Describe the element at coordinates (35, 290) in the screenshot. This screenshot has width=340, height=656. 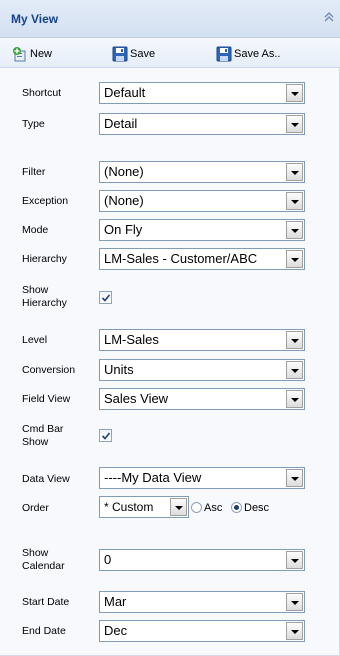
I see `show-hierarchy-label-line1: Show` at that location.